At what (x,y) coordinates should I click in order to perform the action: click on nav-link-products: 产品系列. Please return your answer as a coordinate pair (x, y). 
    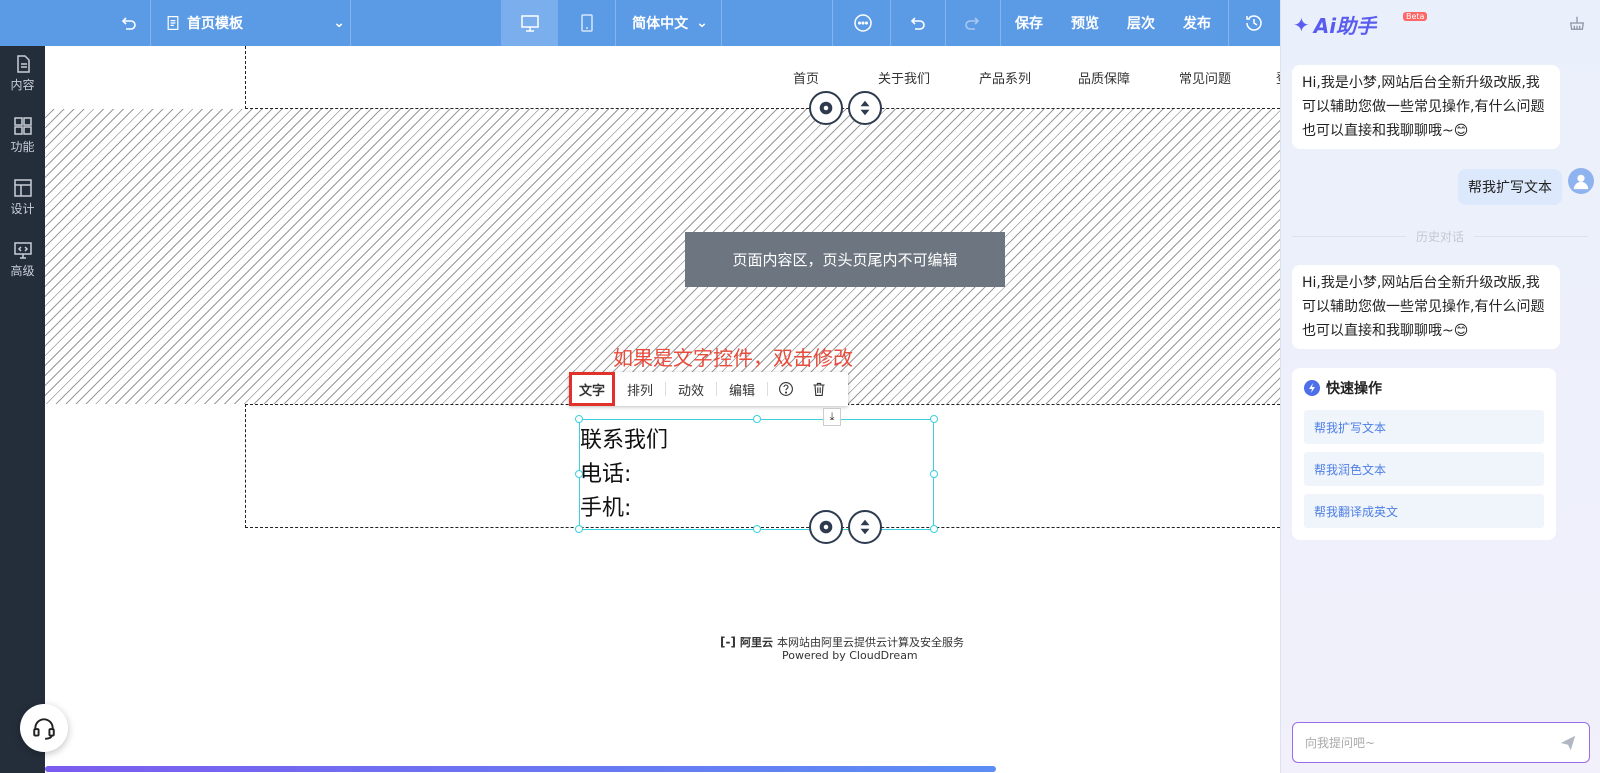
    Looking at the image, I should click on (1005, 77).